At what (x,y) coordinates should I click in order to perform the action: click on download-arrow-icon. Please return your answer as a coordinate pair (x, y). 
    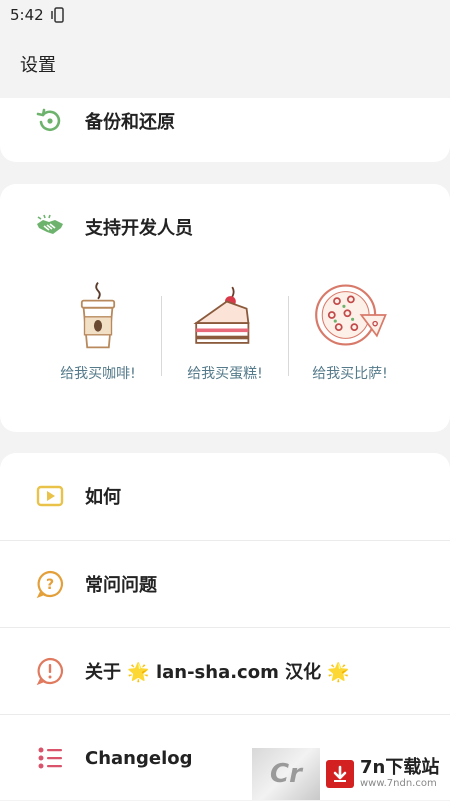
    Looking at the image, I should click on (340, 774).